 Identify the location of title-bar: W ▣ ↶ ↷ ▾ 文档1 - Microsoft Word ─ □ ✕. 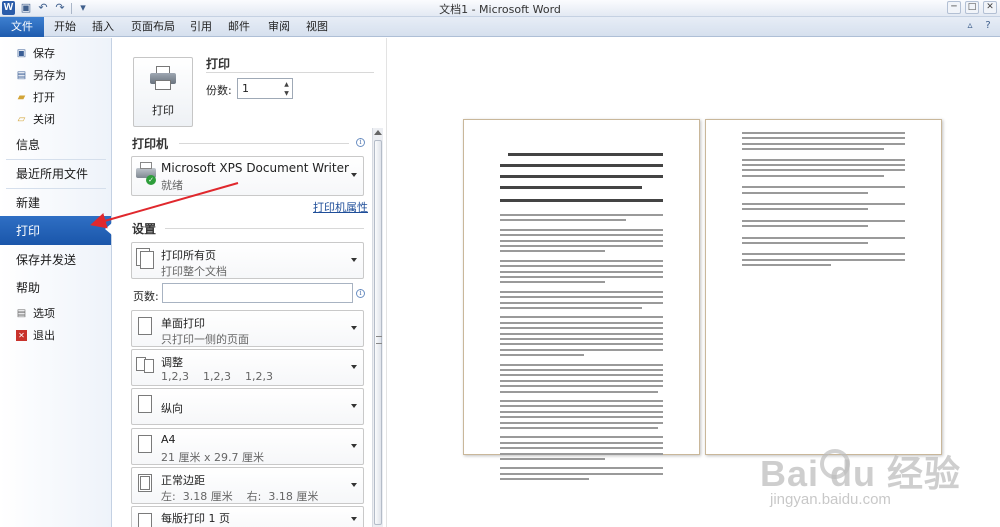
(500, 8).